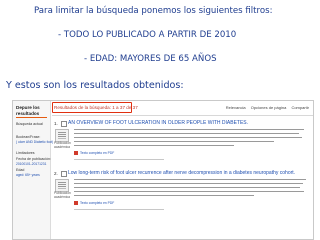  What do you see at coordinates (31, 164) in the screenshot?
I see `date-limiter-value: 20100101-20171231` at bounding box center [31, 164].